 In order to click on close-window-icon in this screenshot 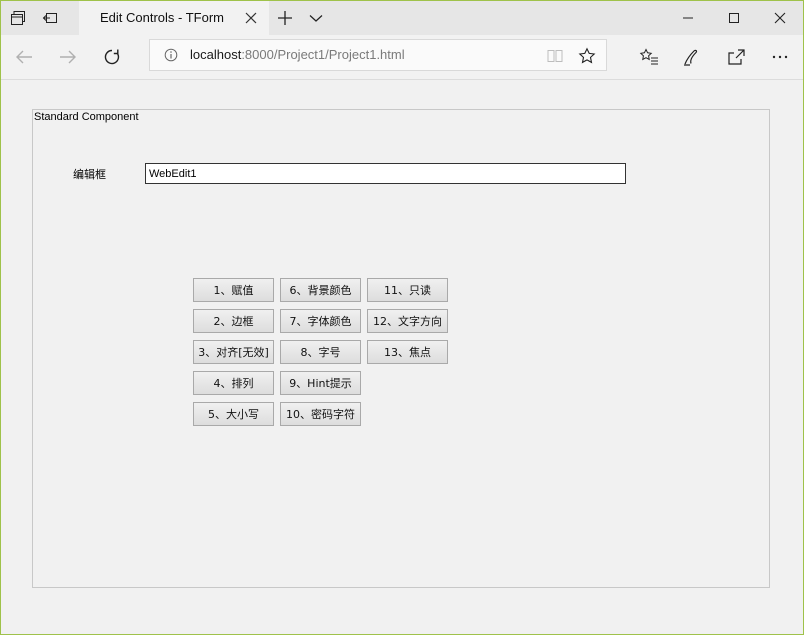, I will do `click(780, 18)`.